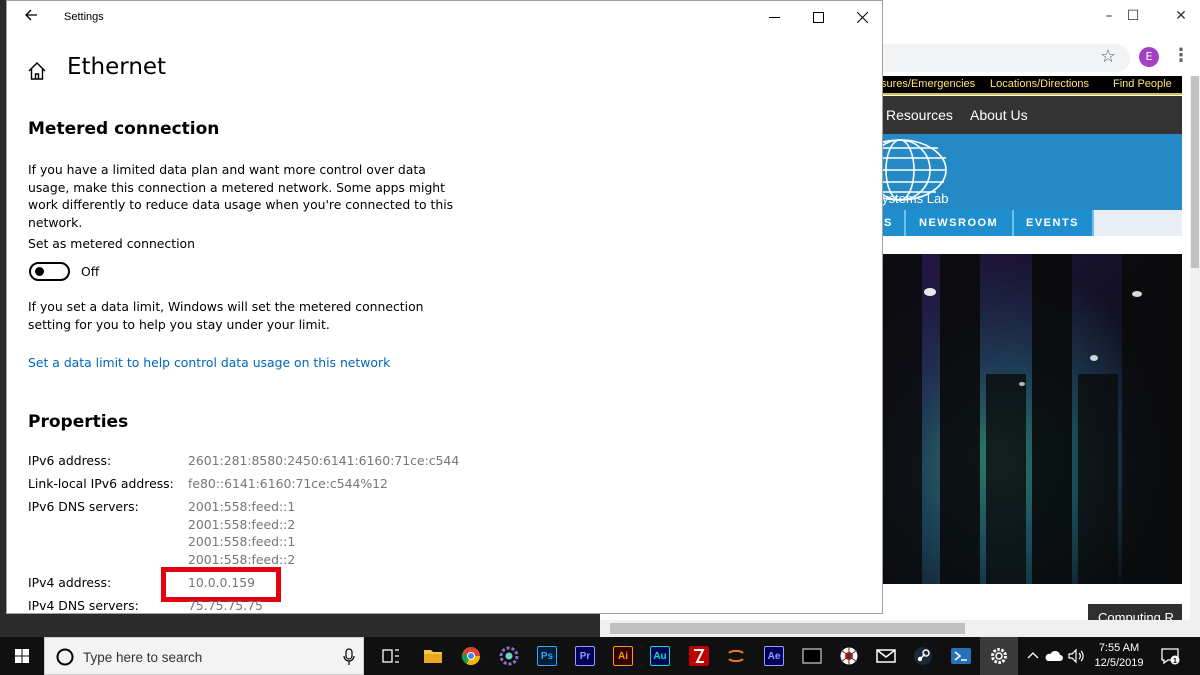 The image size is (1200, 675). I want to click on onedrive-icon, so click(1054, 656).